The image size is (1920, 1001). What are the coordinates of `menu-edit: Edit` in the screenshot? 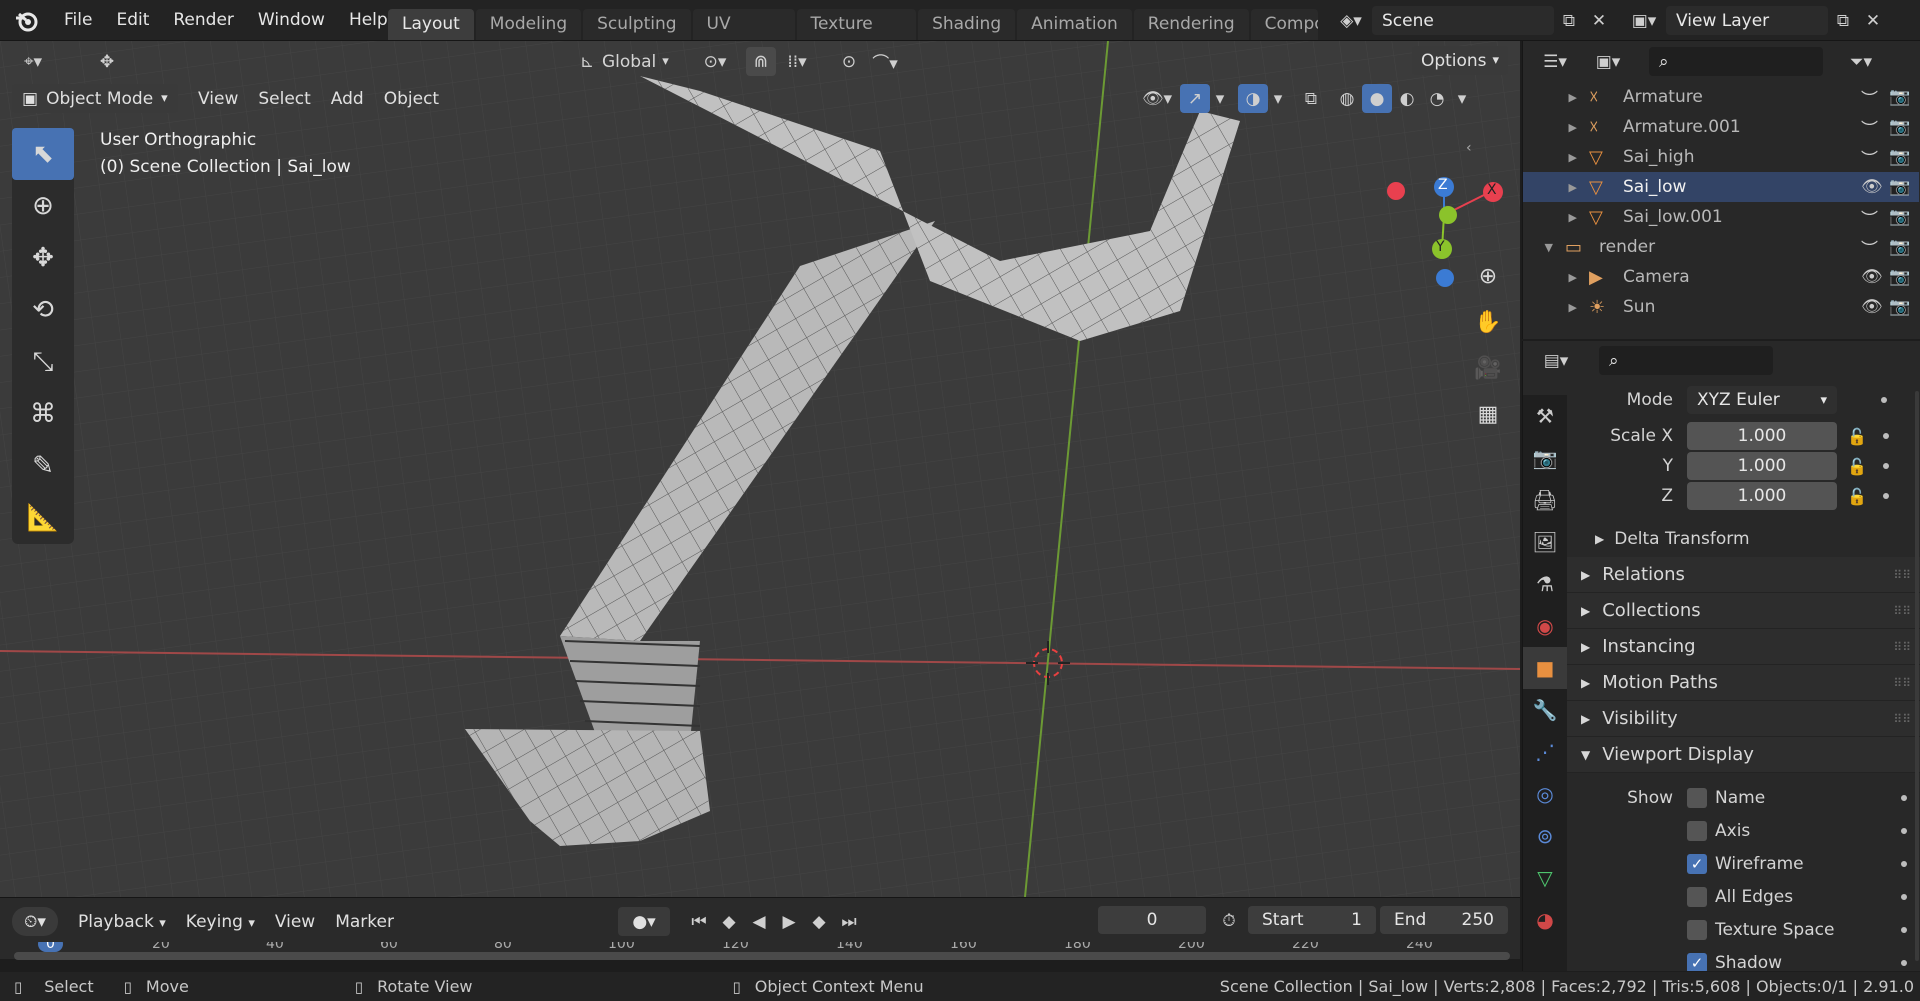 It's located at (132, 20).